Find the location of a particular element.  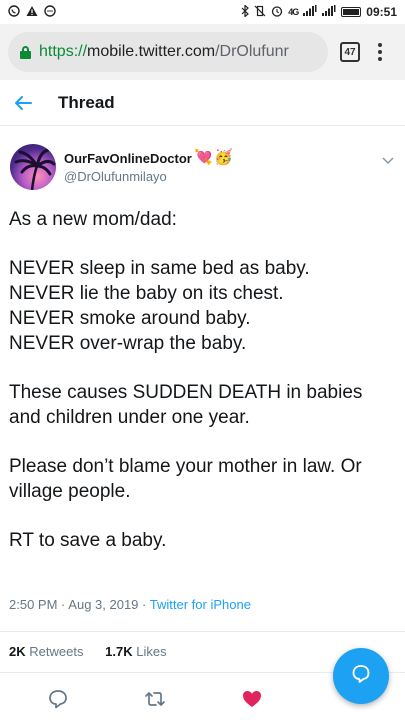

vibrate-off-icon is located at coordinates (260, 12).